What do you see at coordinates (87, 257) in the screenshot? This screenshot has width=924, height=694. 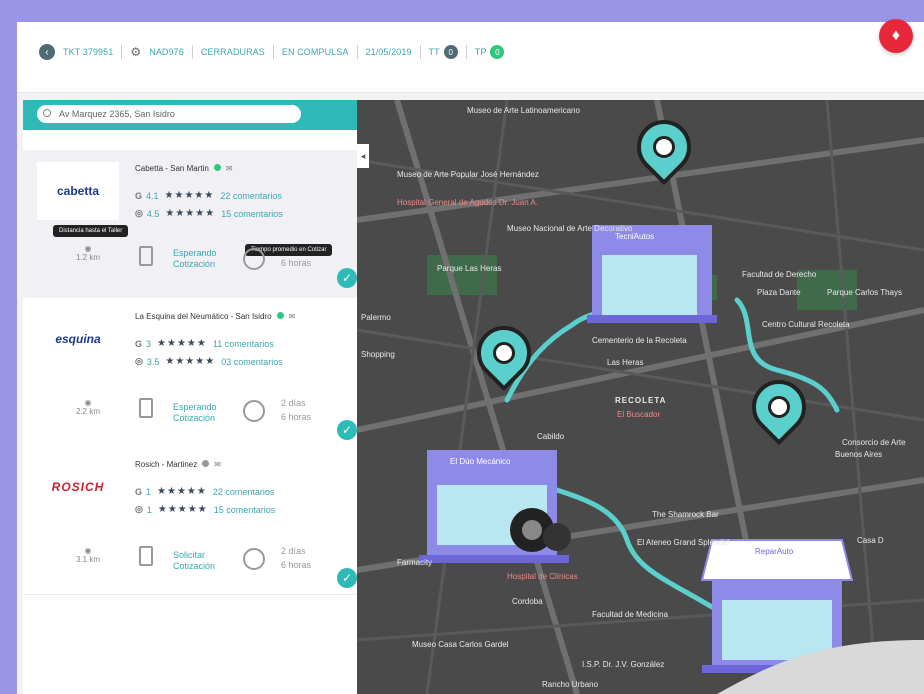 I see `distance-value: 1.2 km` at bounding box center [87, 257].